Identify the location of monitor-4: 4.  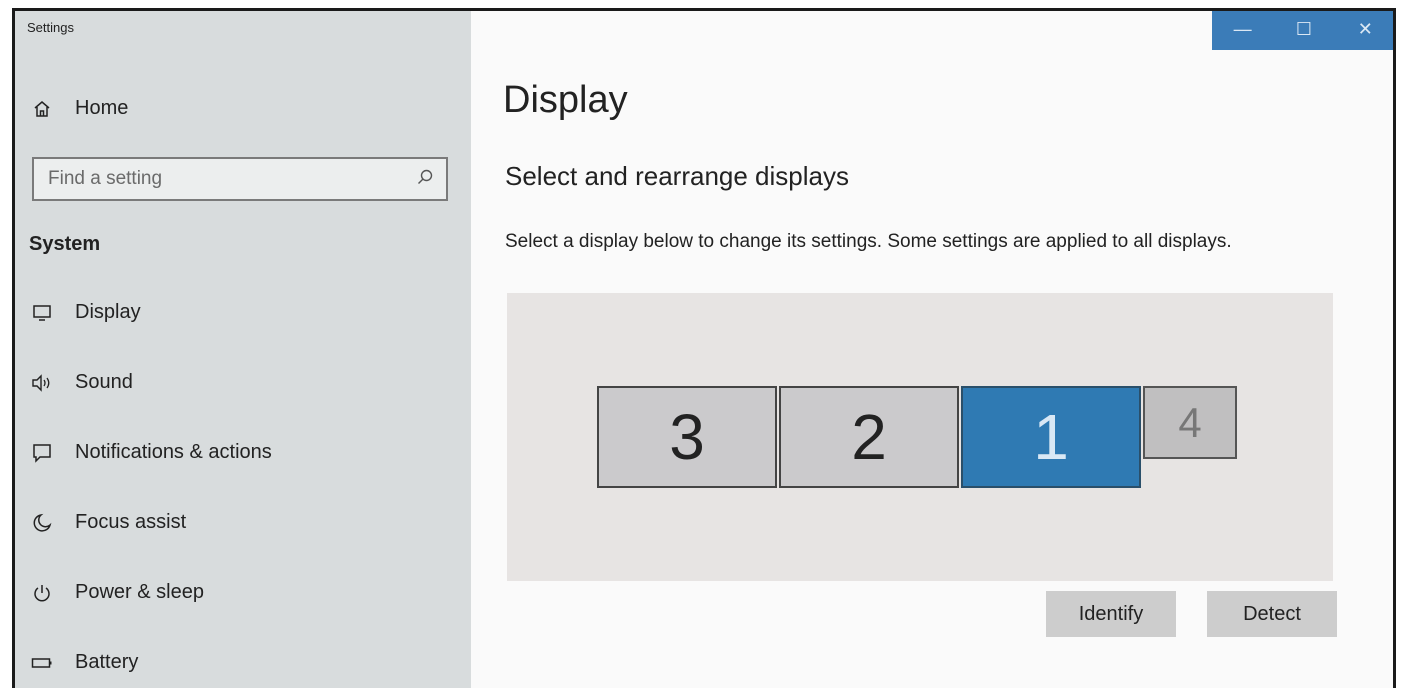
(1190, 422).